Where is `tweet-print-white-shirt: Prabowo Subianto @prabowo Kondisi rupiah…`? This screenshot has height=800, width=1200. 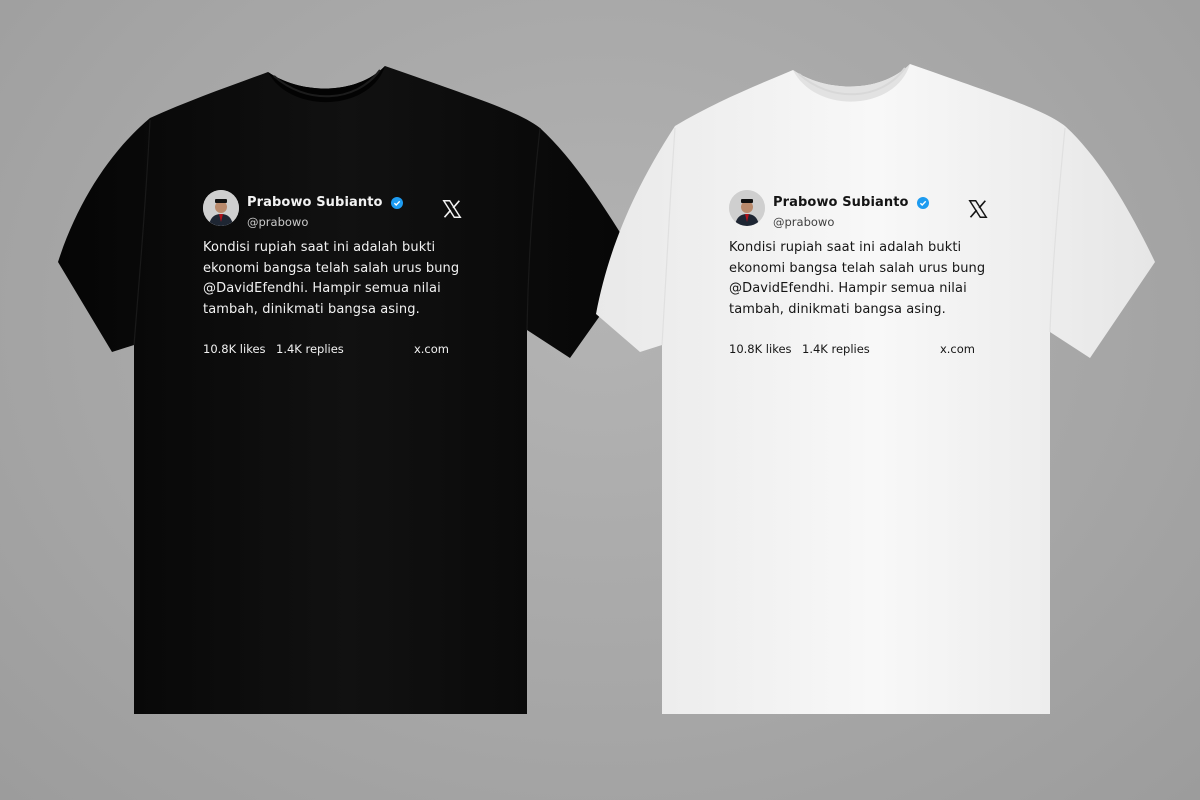
tweet-print-white-shirt: Prabowo Subianto @prabowo Kondisi rupiah… is located at coordinates (863, 274).